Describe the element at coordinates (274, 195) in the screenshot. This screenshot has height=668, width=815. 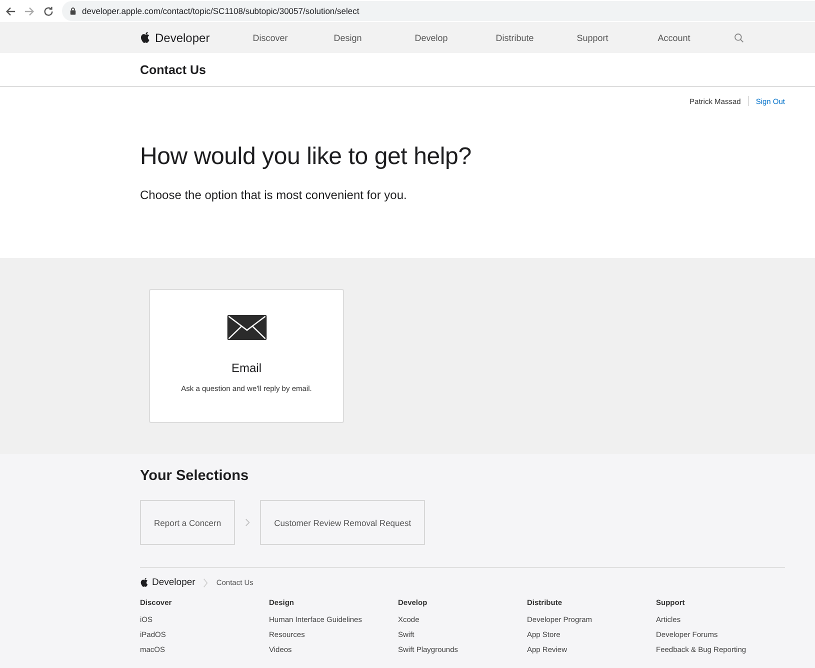
I see `page-subheading: Choose the option that is most convenient for you.` at that location.